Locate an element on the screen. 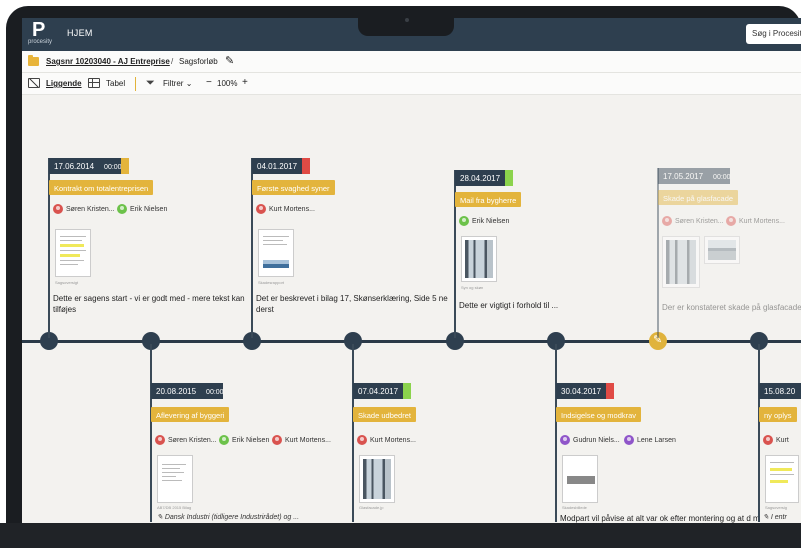  attachment-caption: Sagsoversigt is located at coordinates (67, 282).